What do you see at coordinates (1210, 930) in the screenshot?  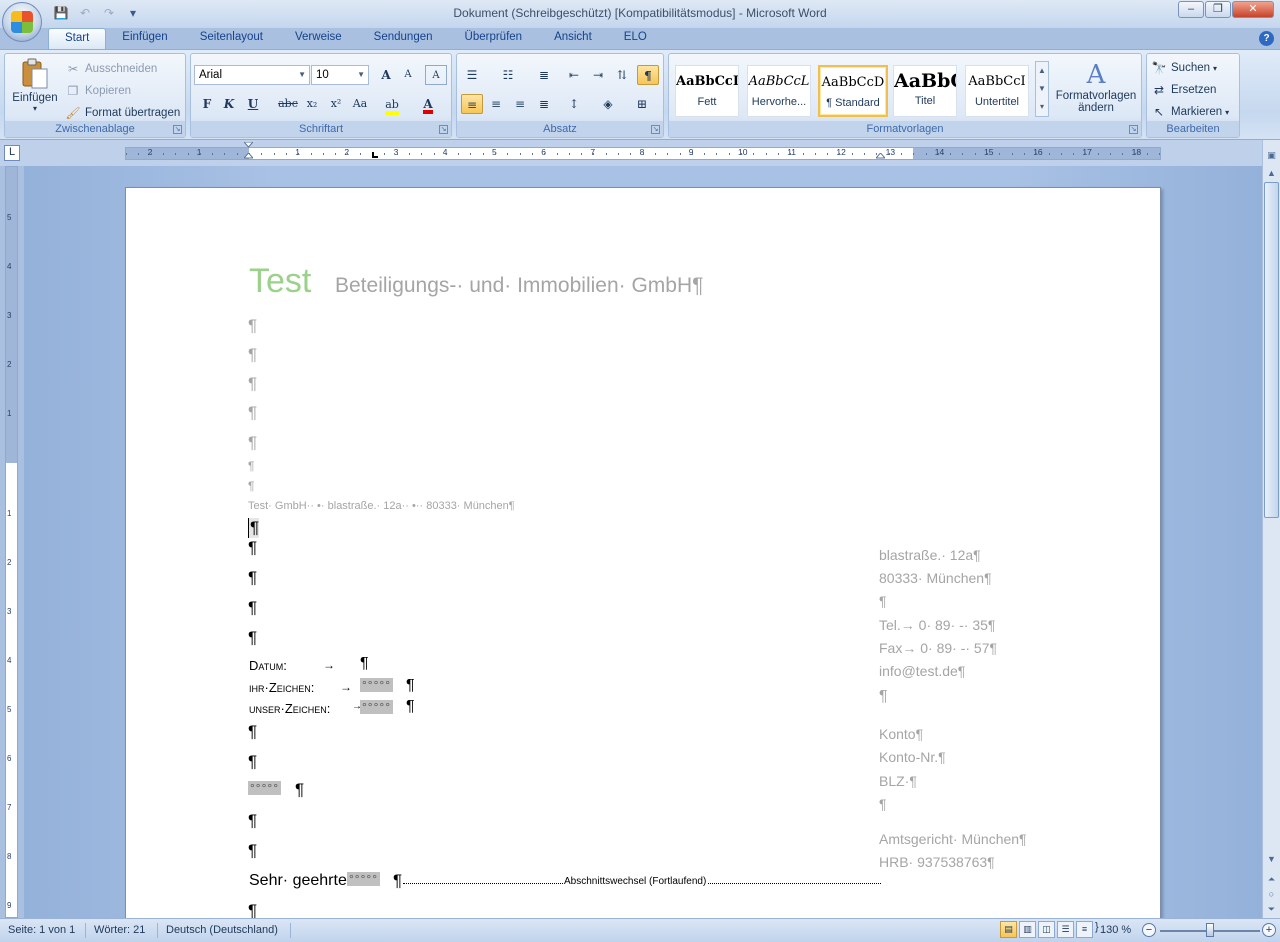 I see `zoom-slider-thumb` at bounding box center [1210, 930].